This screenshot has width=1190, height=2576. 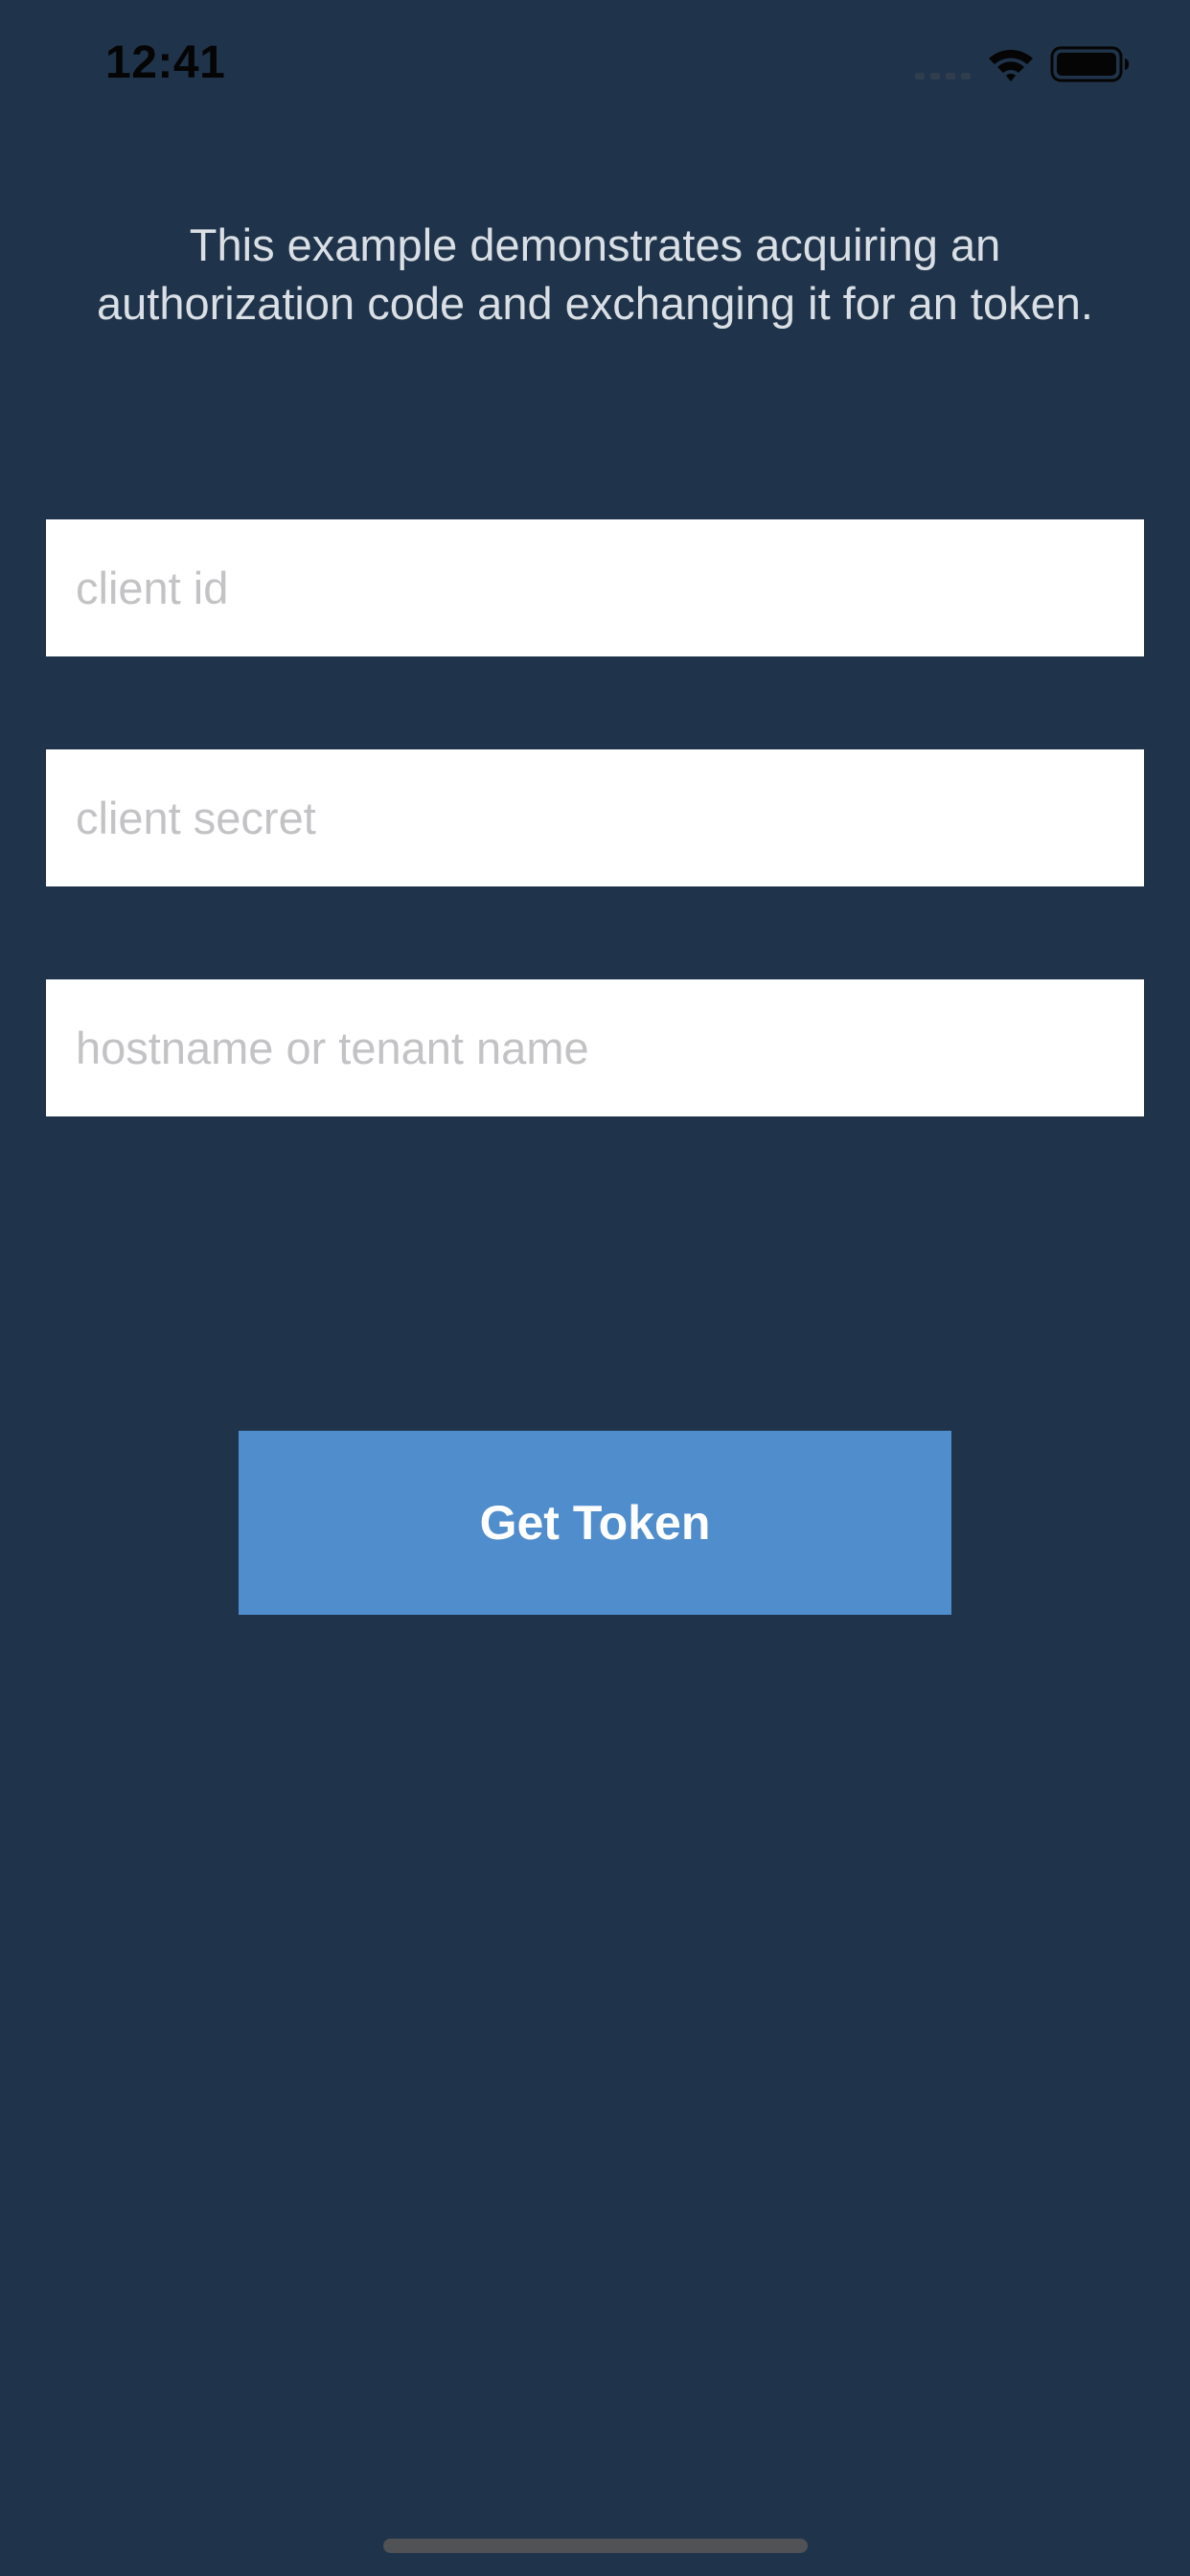 I want to click on signal-icon, so click(x=943, y=76).